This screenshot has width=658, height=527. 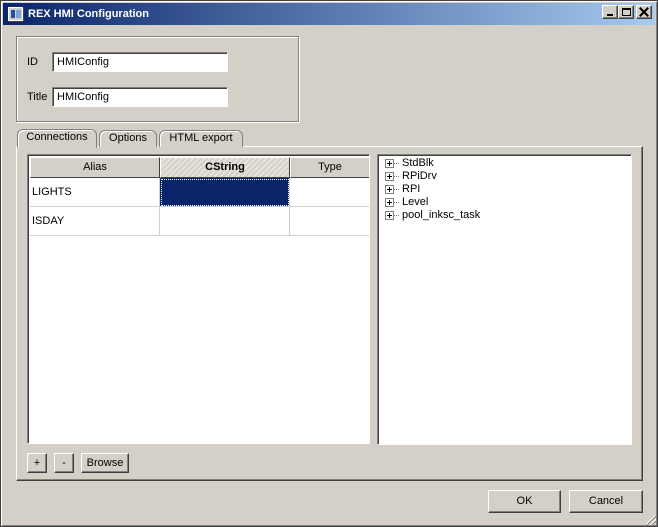 I want to click on cell-alias: LIGHTS, so click(x=95, y=192).